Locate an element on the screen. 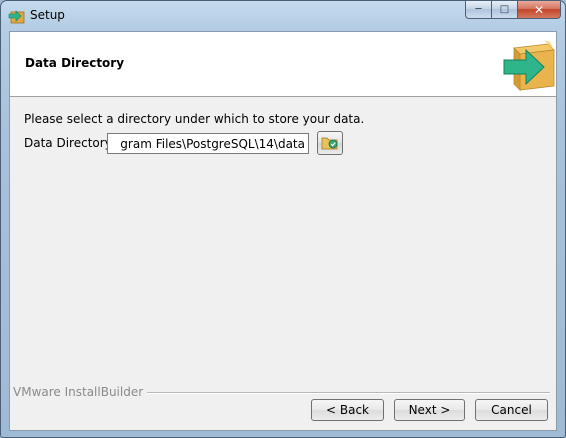 This screenshot has height=438, width=566. minimize-button: ─ is located at coordinates (478, 10).